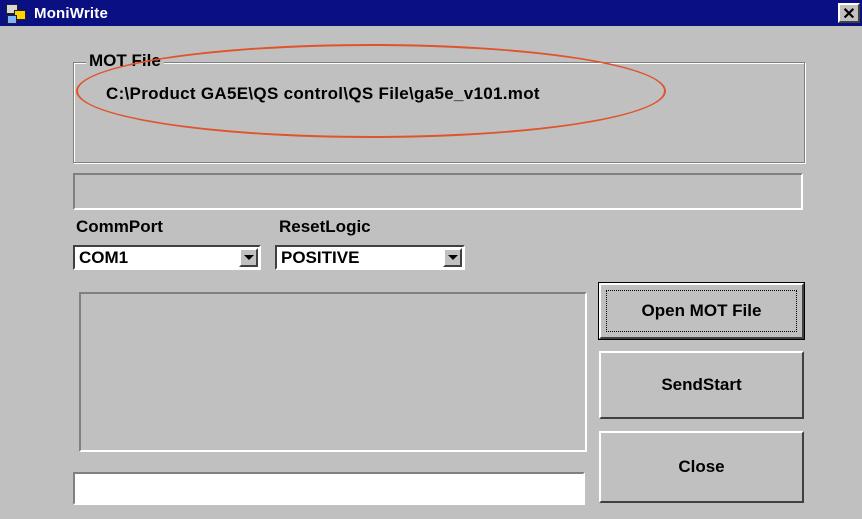  What do you see at coordinates (371, 91) in the screenshot?
I see `annotation-ellipse` at bounding box center [371, 91].